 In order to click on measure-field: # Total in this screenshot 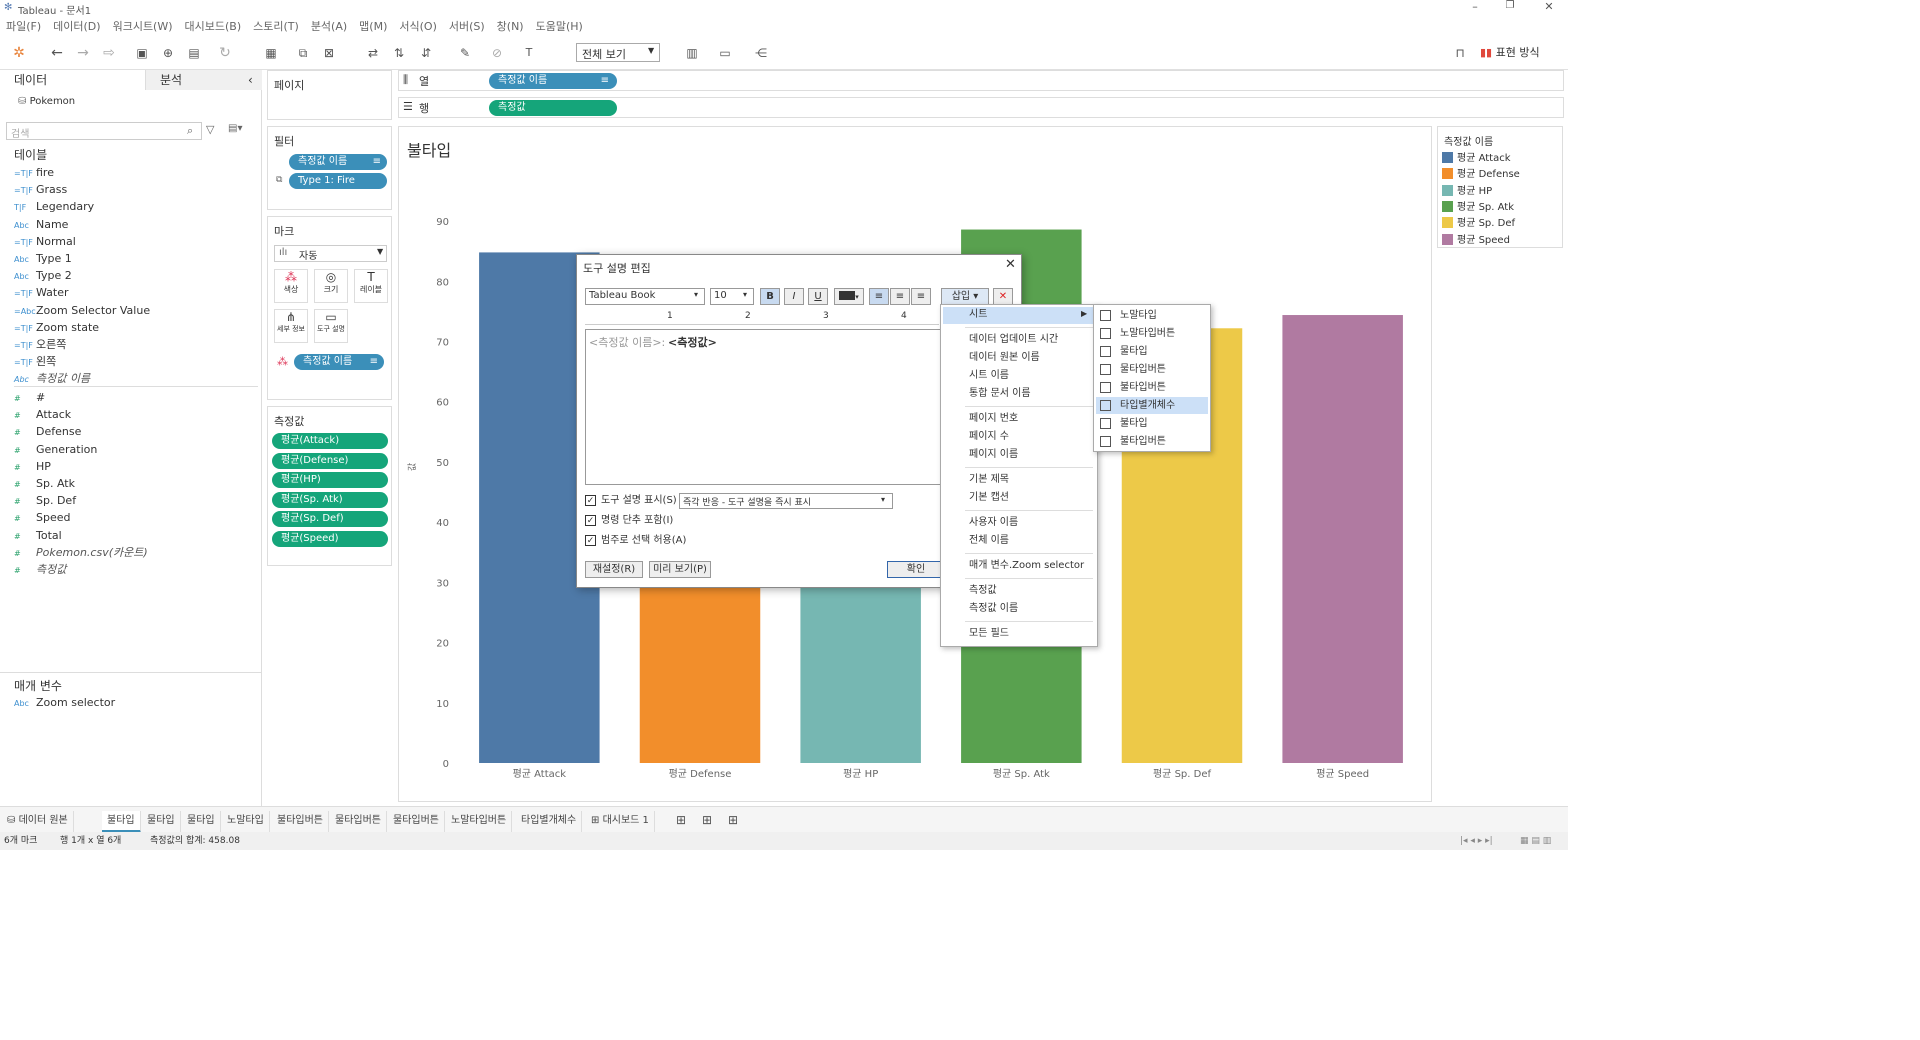, I will do `click(38, 535)`.